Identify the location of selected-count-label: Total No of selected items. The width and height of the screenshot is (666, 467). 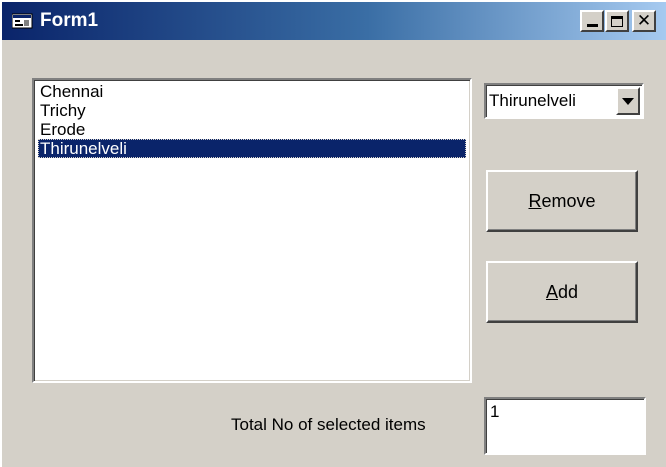
(328, 424).